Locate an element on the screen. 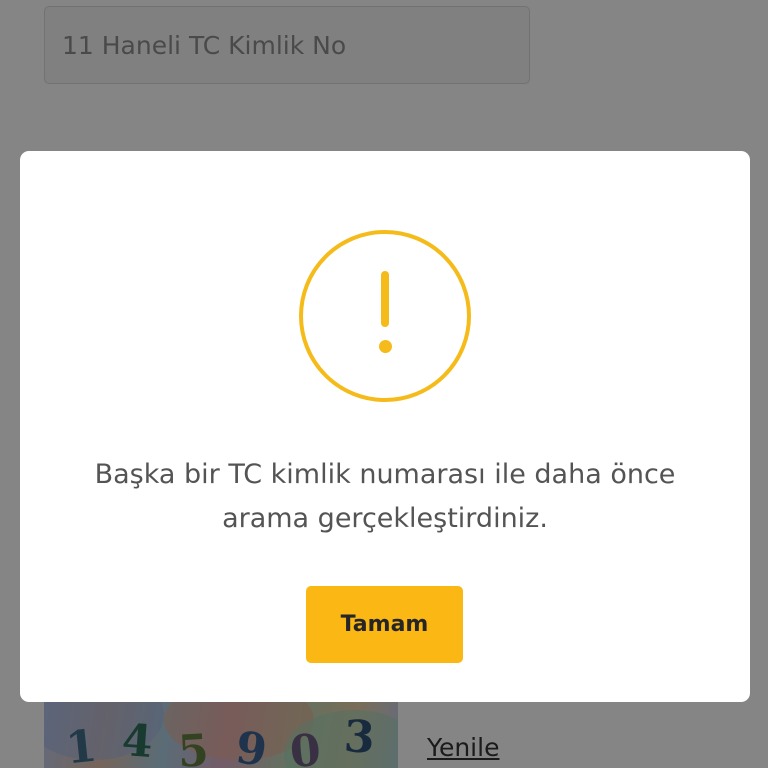  ok-button: Tamam is located at coordinates (384, 624).